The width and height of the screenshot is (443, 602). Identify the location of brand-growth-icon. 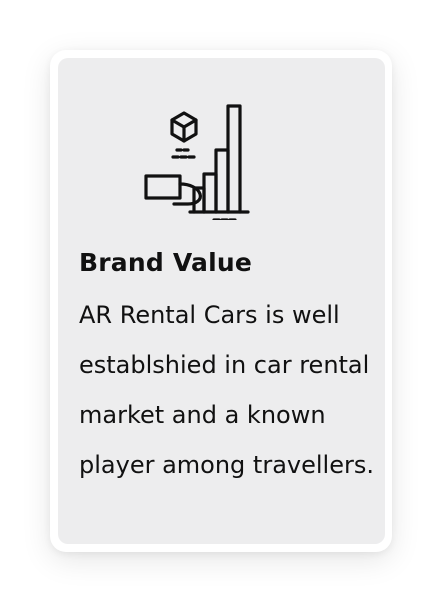
(201, 162).